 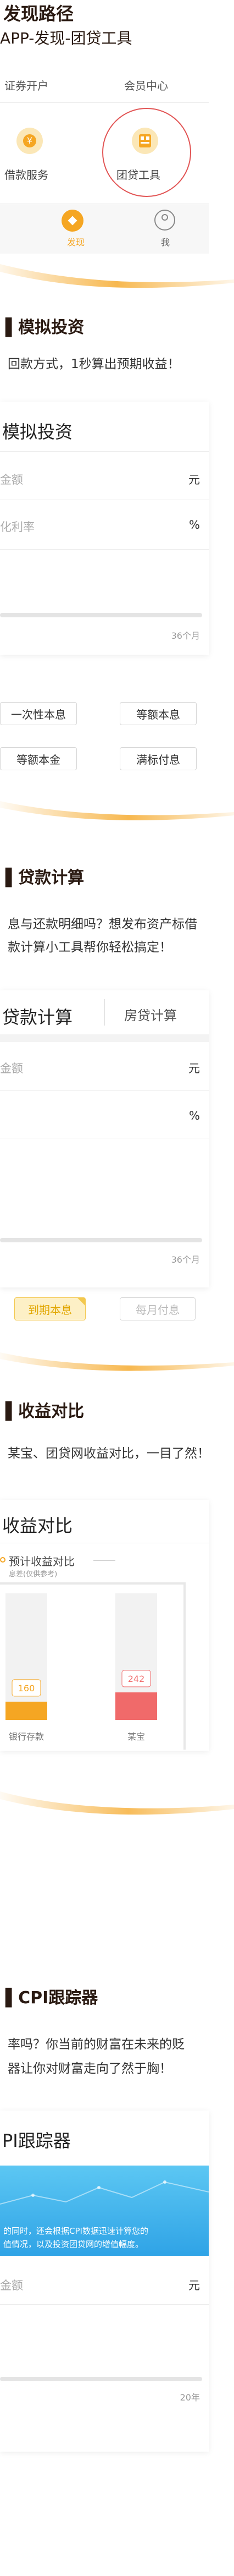 I want to click on cpi-card-title: PI跟踪器, so click(x=36, y=2141).